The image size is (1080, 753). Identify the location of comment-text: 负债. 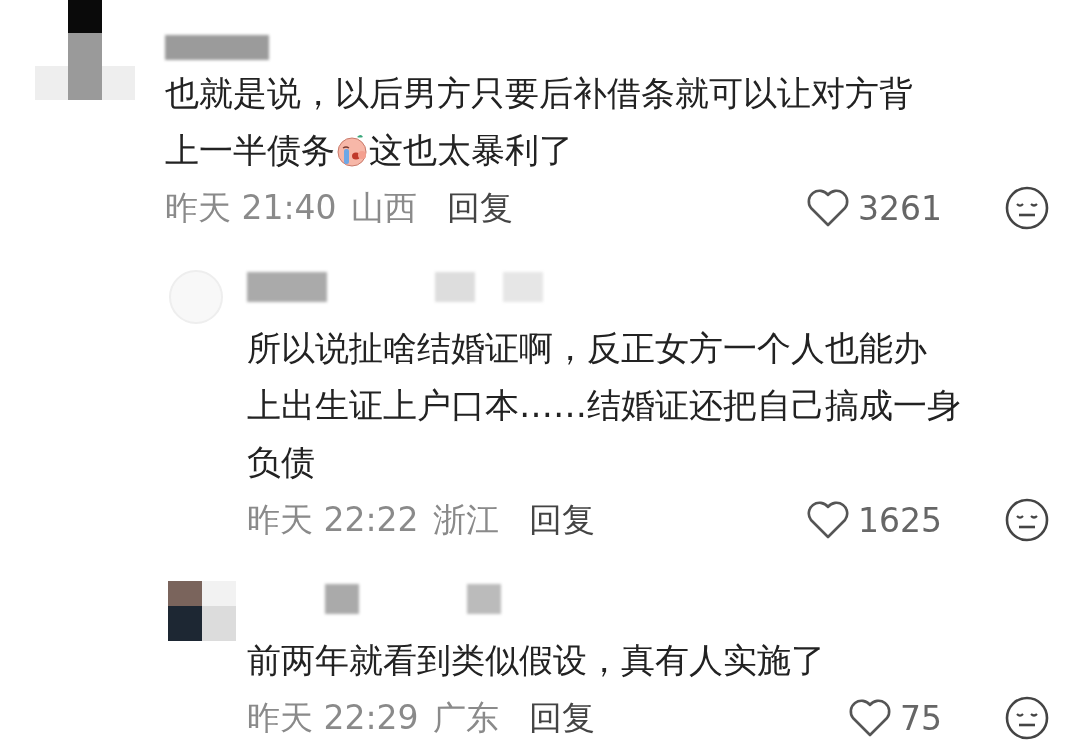
(281, 462).